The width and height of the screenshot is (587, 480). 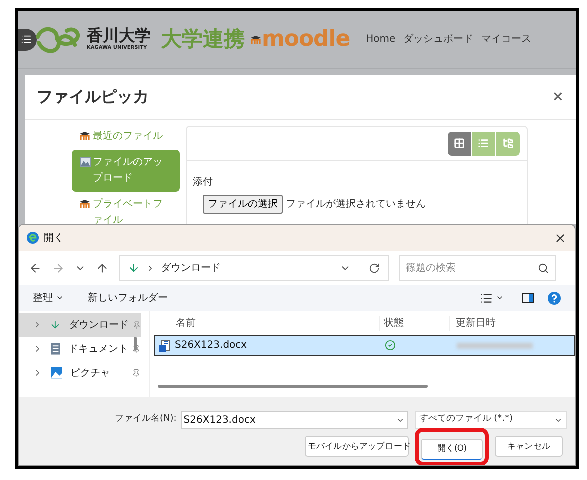 What do you see at coordinates (267, 323) in the screenshot?
I see `column-header: 名前` at bounding box center [267, 323].